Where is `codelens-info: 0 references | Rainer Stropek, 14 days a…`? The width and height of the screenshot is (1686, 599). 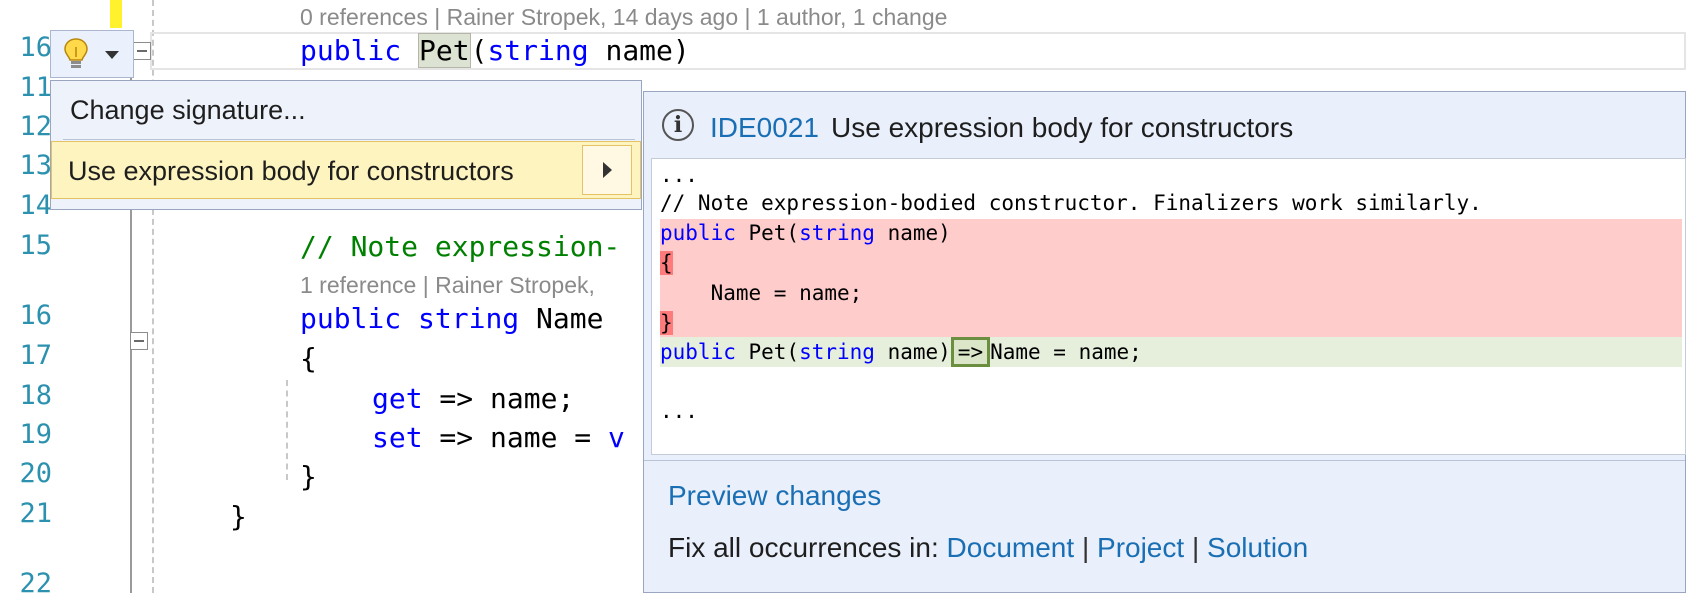
codelens-info: 0 references | Rainer Stropek, 14 days a… is located at coordinates (623, 17).